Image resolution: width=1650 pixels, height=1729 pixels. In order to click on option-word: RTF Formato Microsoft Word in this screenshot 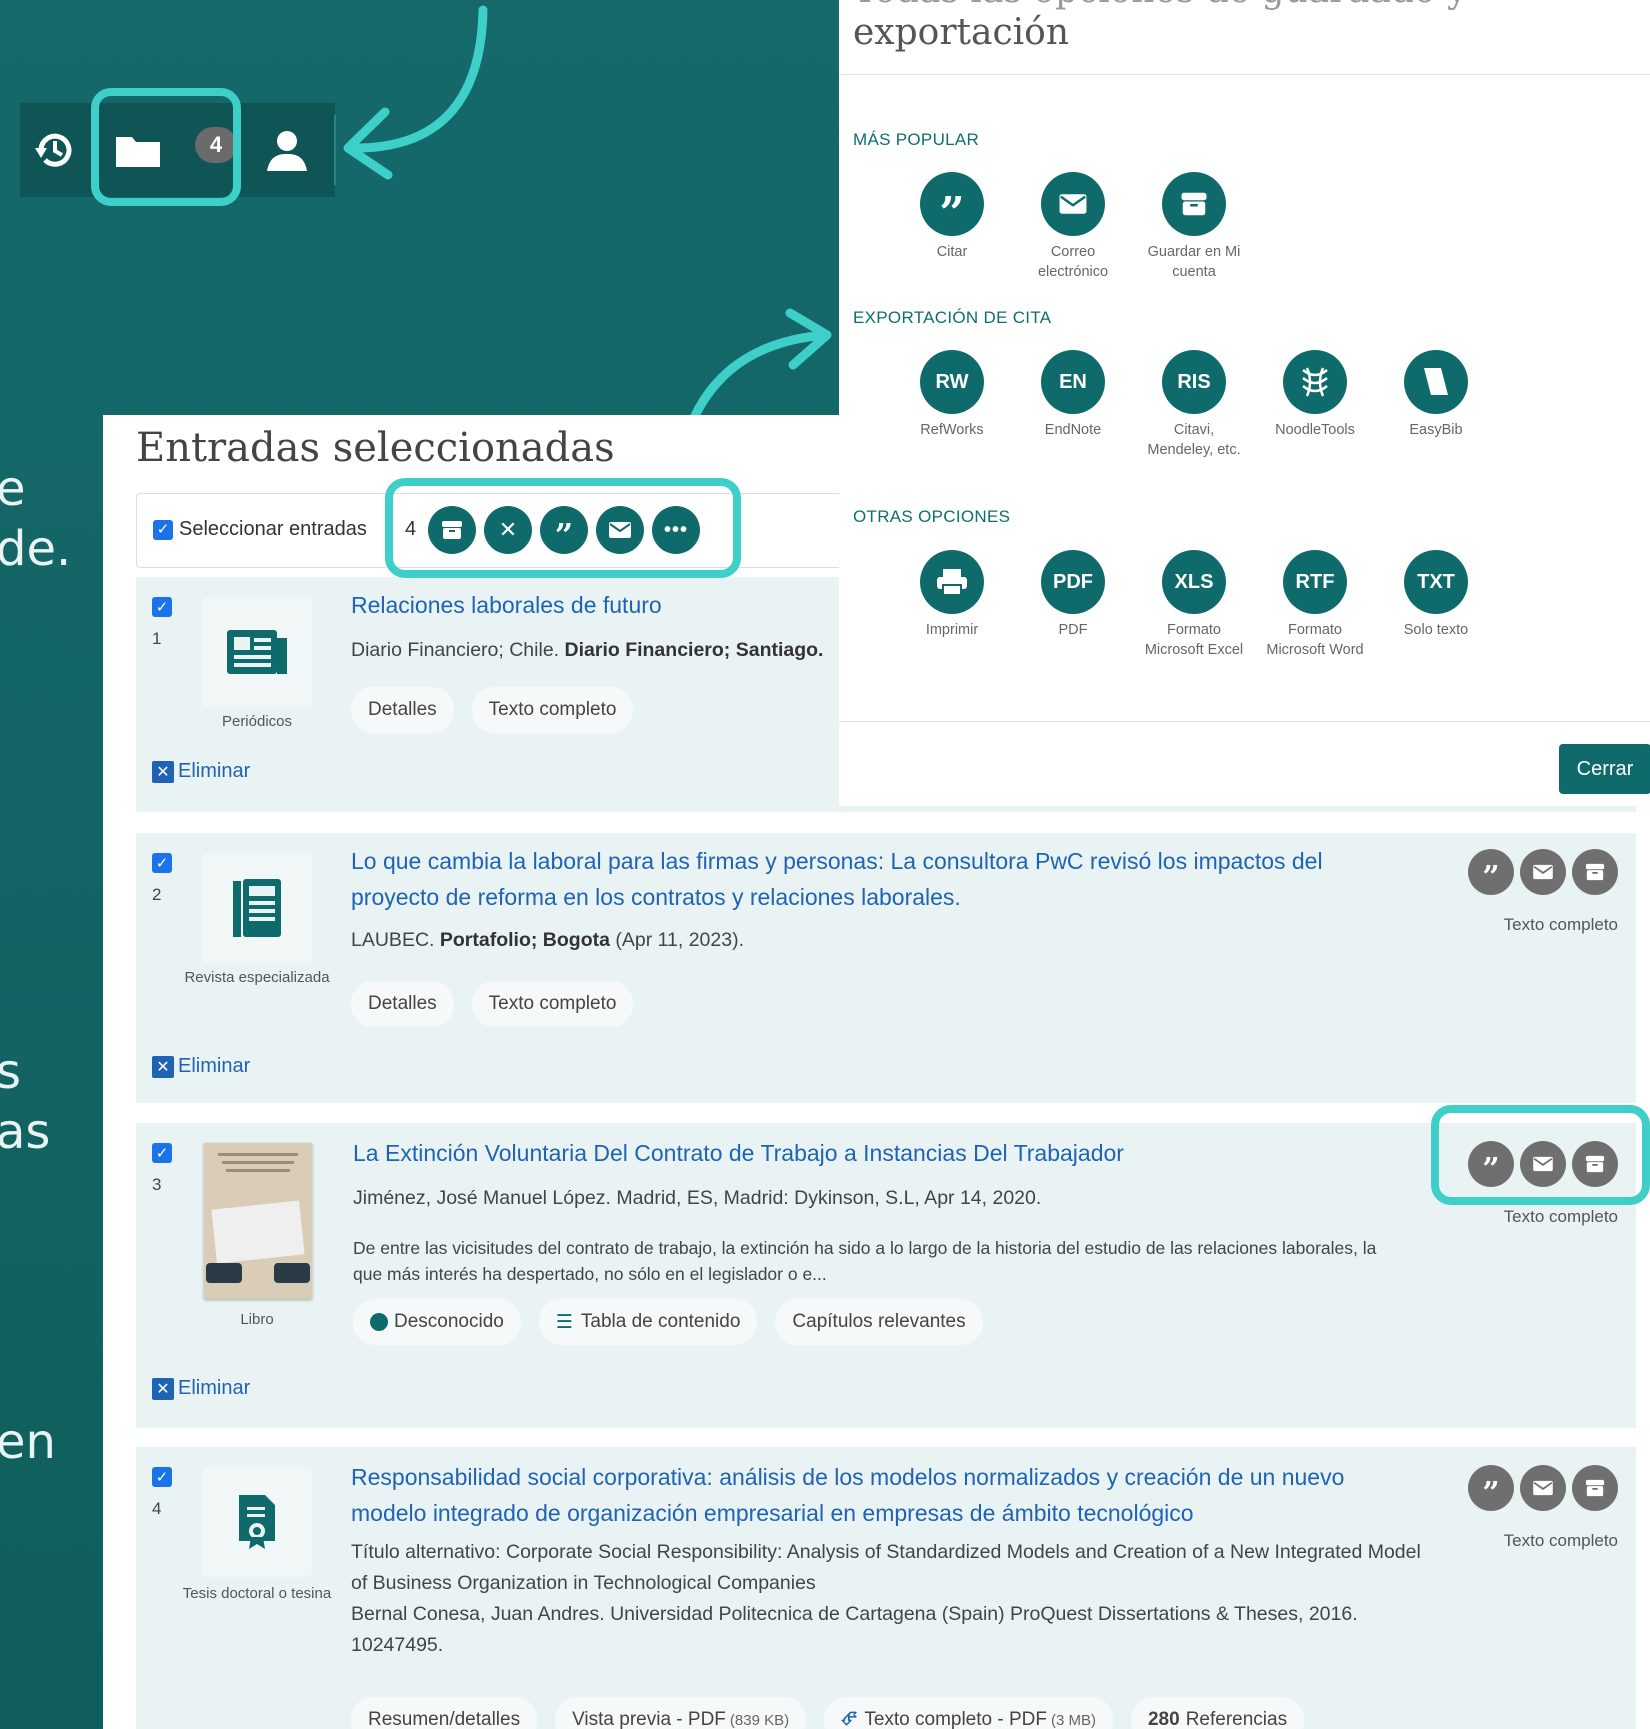, I will do `click(1315, 605)`.